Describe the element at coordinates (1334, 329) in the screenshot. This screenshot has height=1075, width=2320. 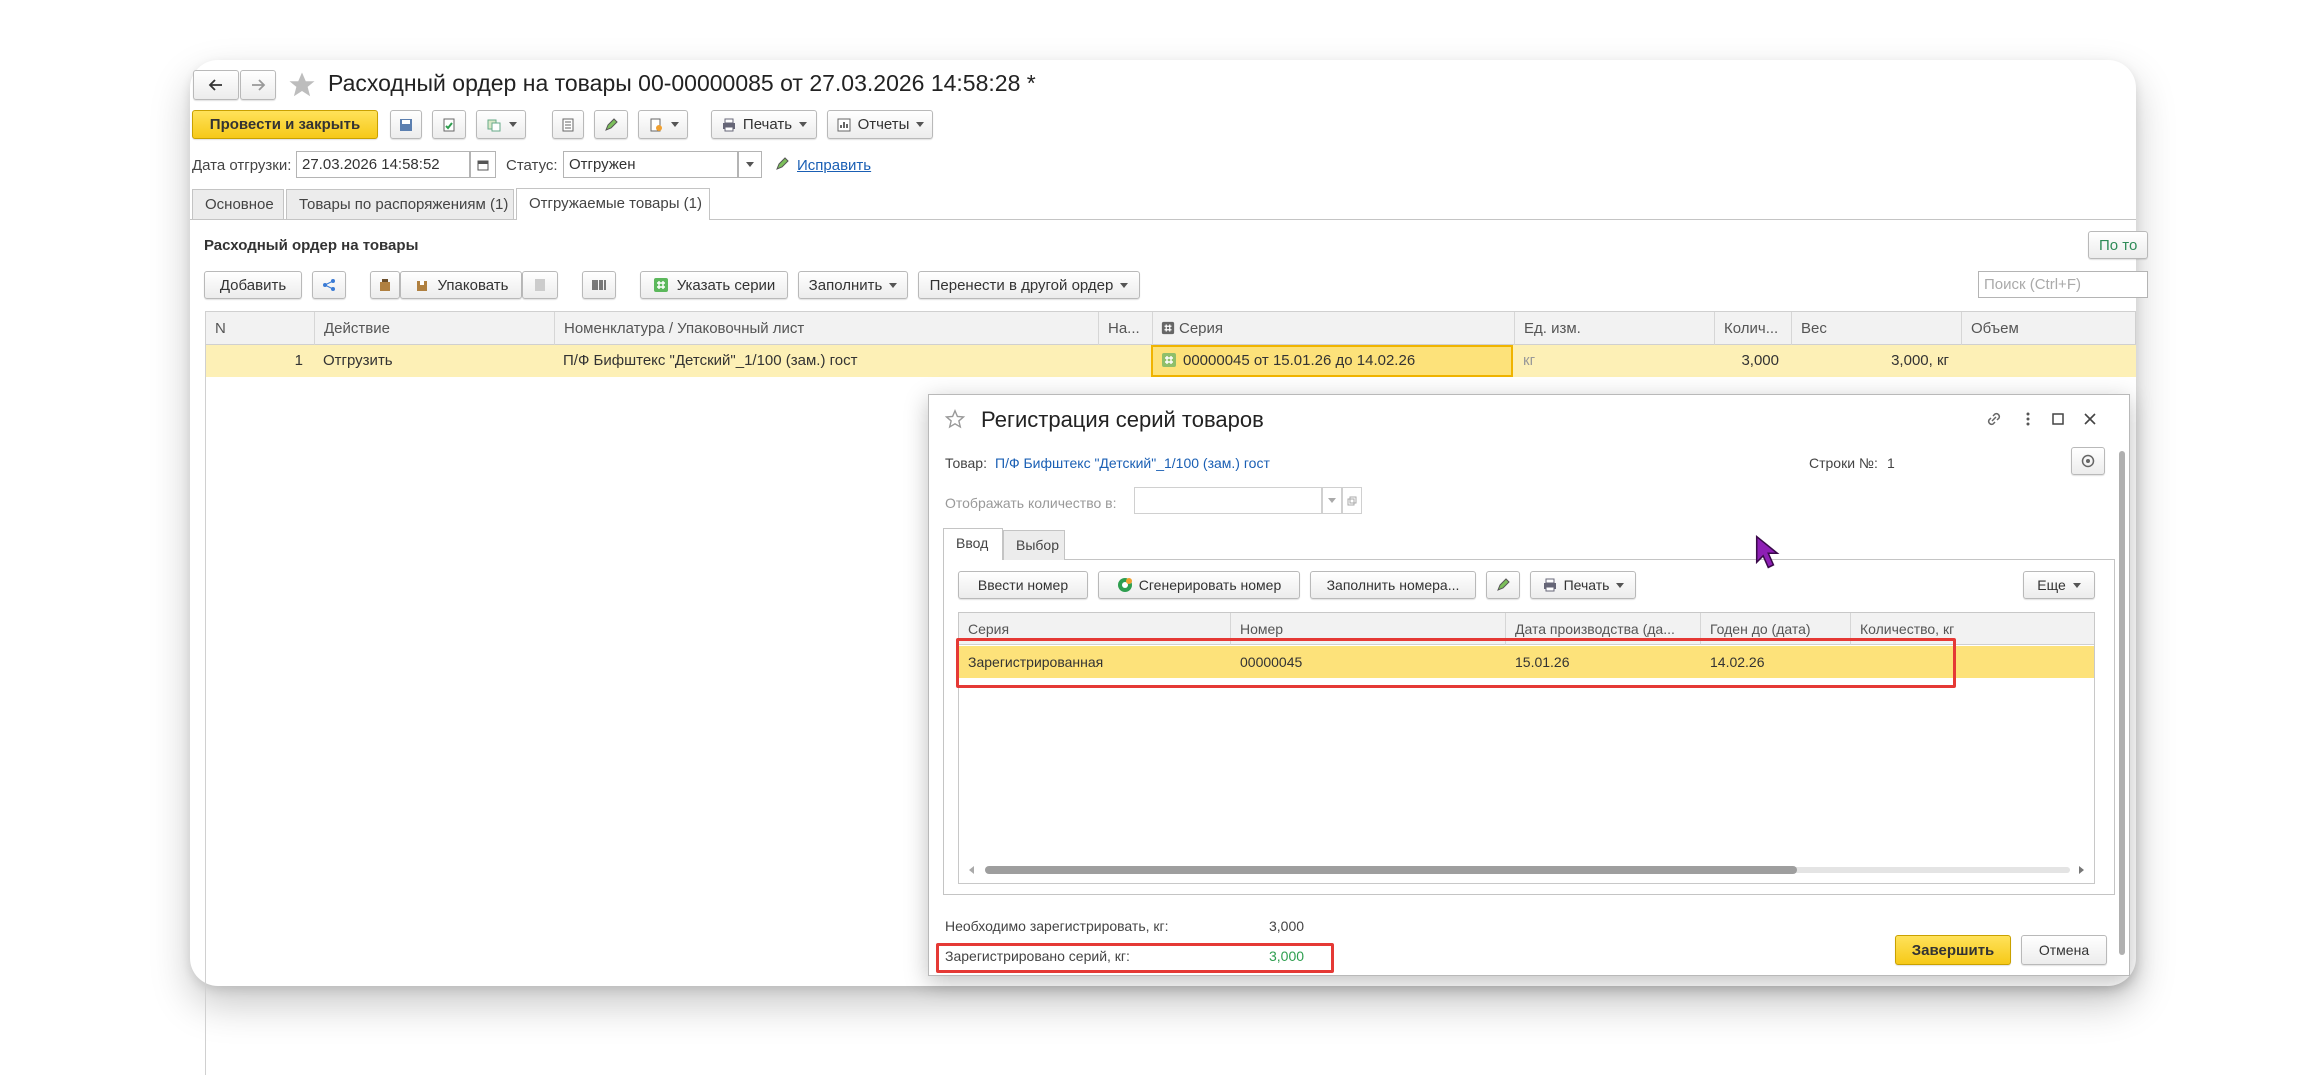
I see `col-series: Серия` at that location.